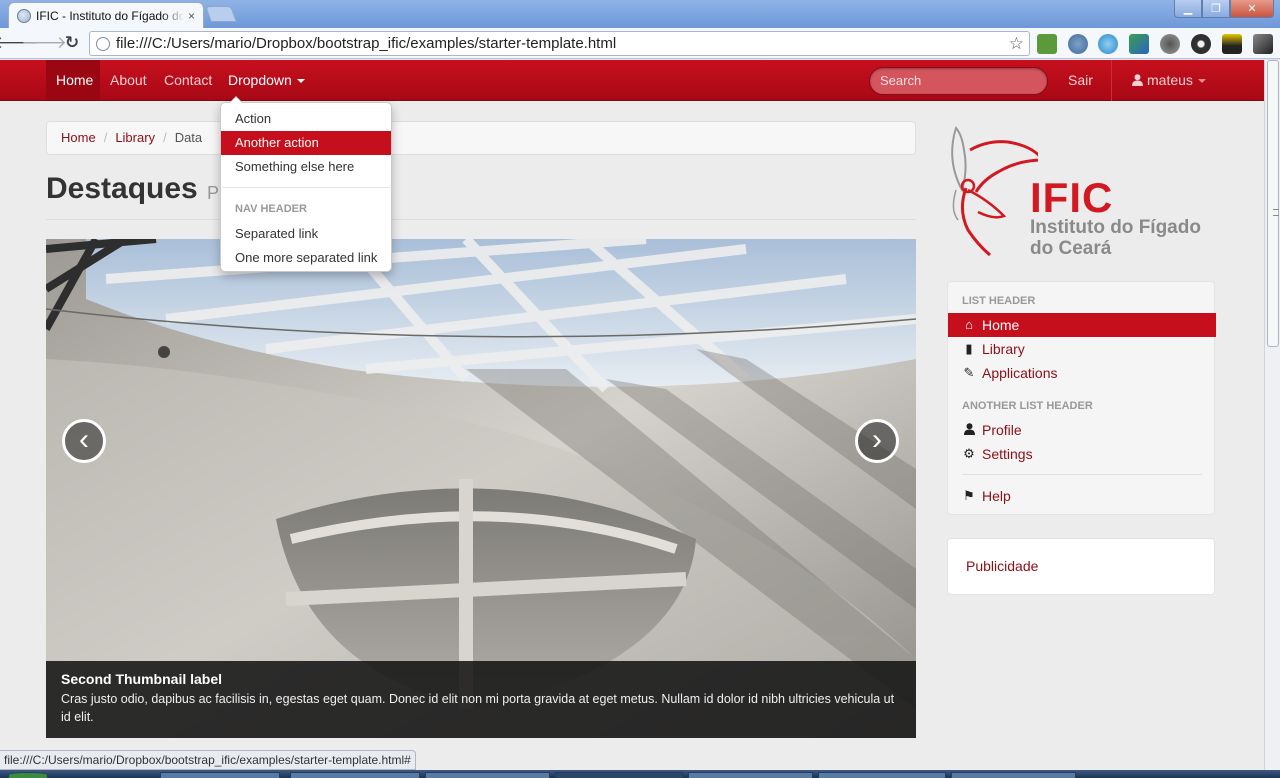 Image resolution: width=1280 pixels, height=778 pixels. I want to click on sidebar-item-label: Library, so click(1003, 349).